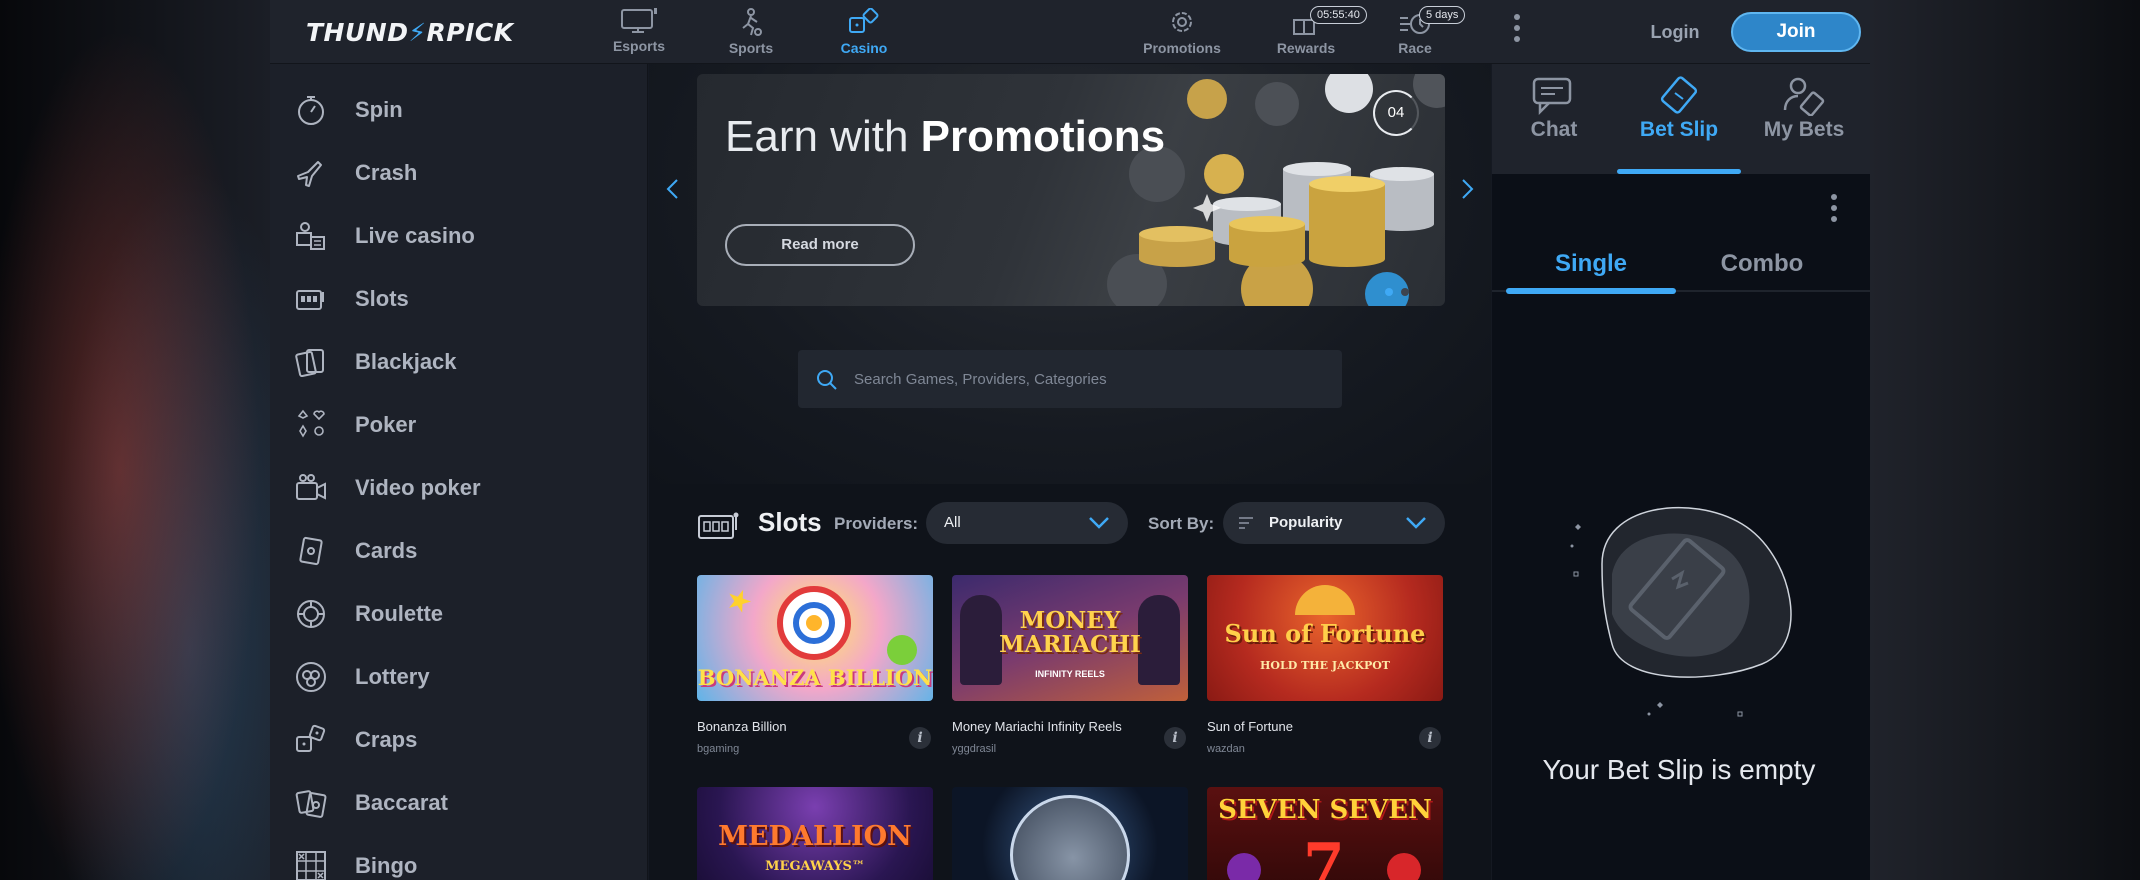 The height and width of the screenshot is (880, 2140). I want to click on section-title-slots: Slots, so click(790, 522).